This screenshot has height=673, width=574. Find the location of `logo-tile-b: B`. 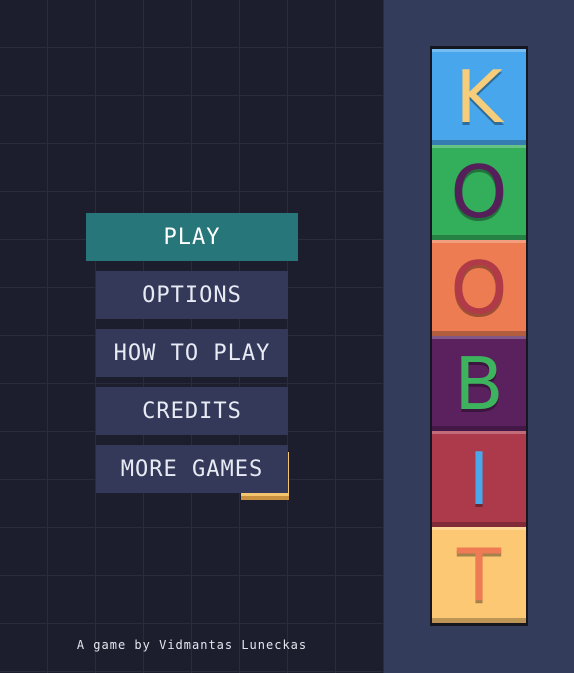

logo-tile-b: B is located at coordinates (479, 383).